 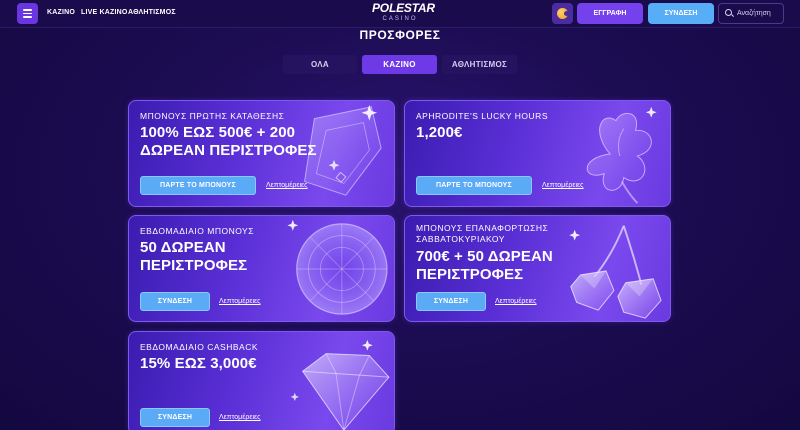 I want to click on promo-subtitle-line-2: ΣΑΒΒΑΤΟΚΥΡΙΑΚΟΥ, so click(x=460, y=239).